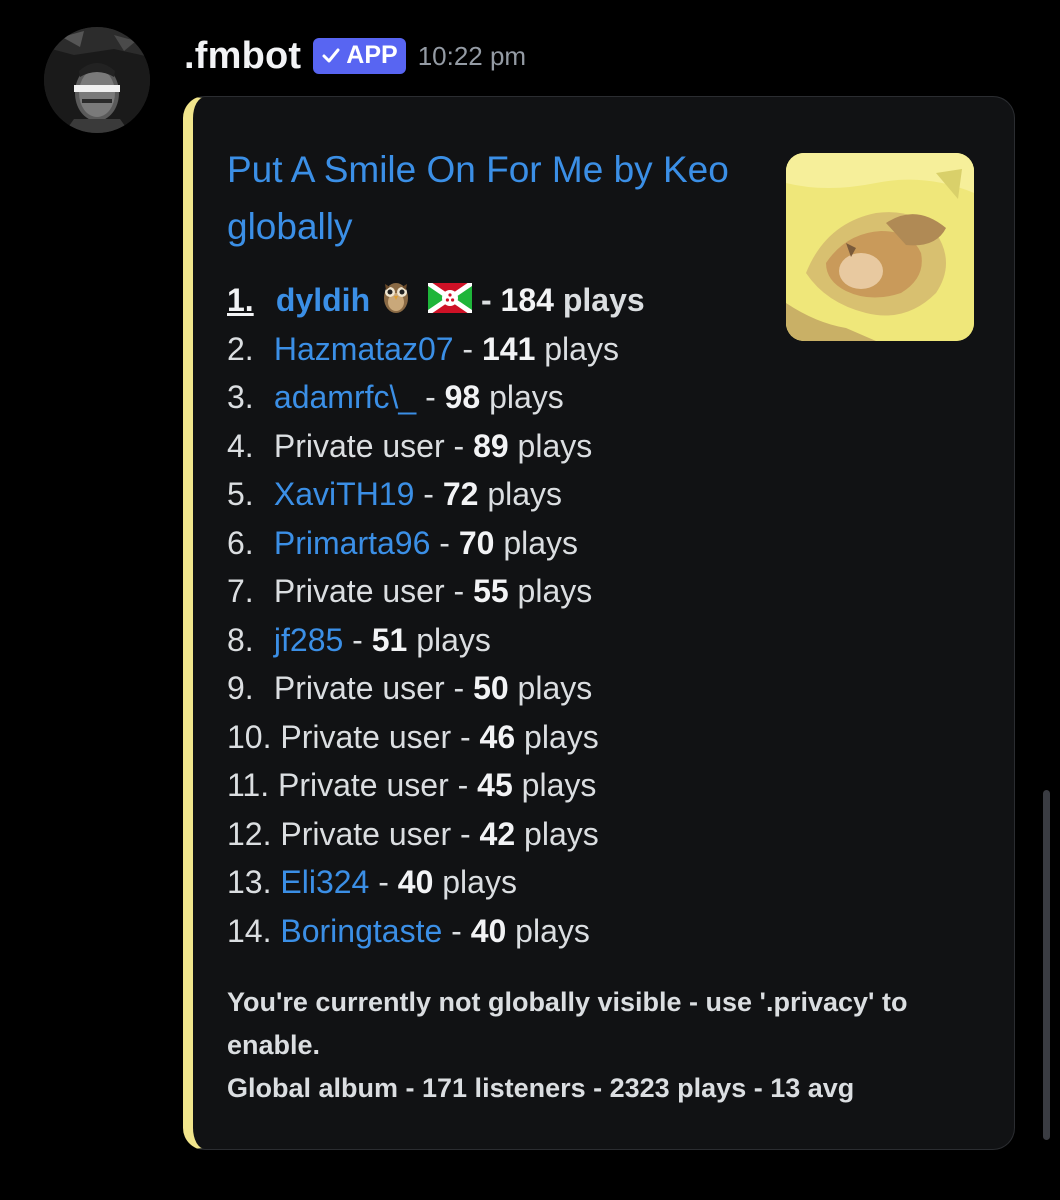 This screenshot has width=1060, height=1200. I want to click on play-count: 70, so click(476, 542).